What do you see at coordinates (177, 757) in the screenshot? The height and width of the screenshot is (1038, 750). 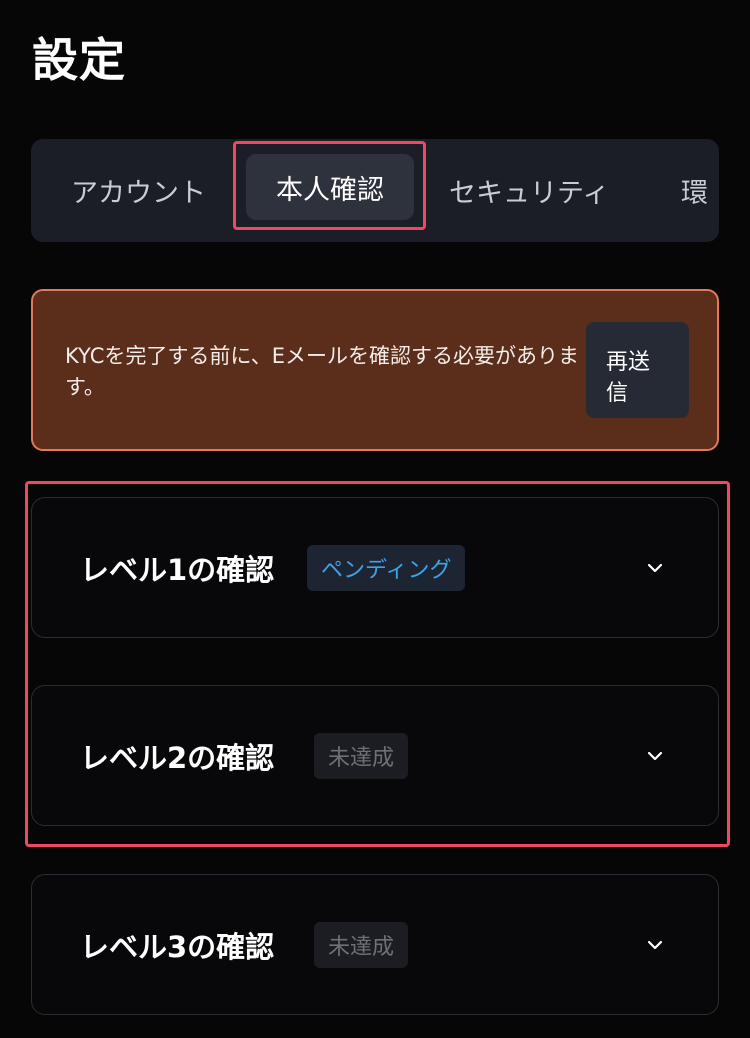 I see `level-title: レベル2の確認` at bounding box center [177, 757].